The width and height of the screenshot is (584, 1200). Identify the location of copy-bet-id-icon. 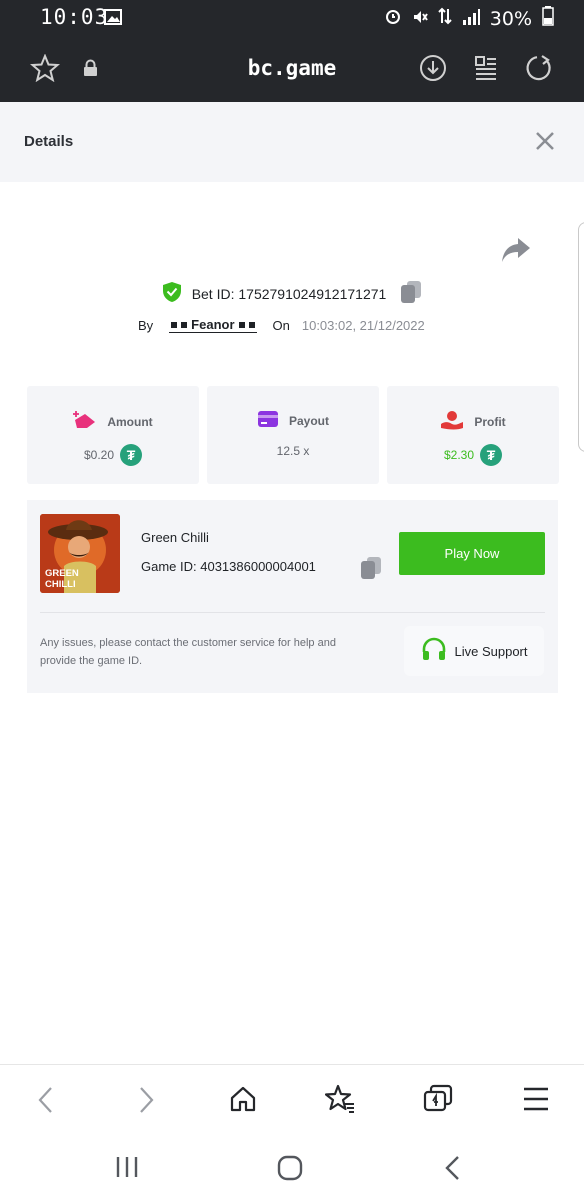
(411, 293).